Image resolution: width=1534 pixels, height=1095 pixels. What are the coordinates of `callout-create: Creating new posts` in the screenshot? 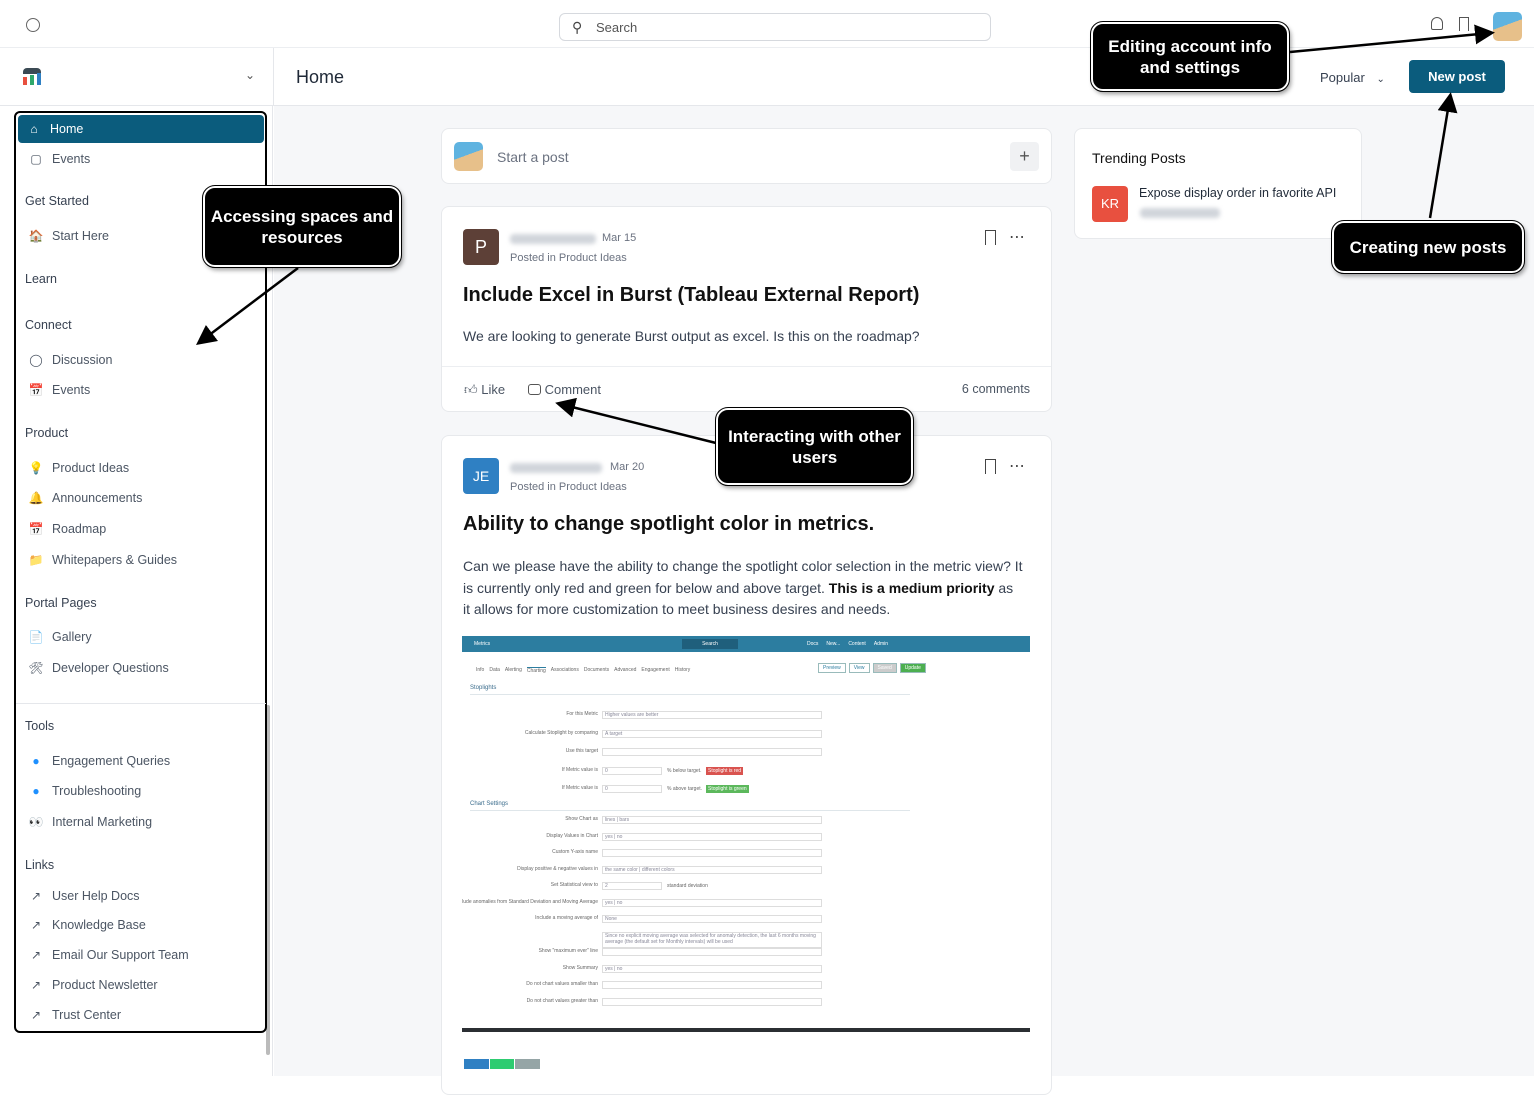 It's located at (1428, 247).